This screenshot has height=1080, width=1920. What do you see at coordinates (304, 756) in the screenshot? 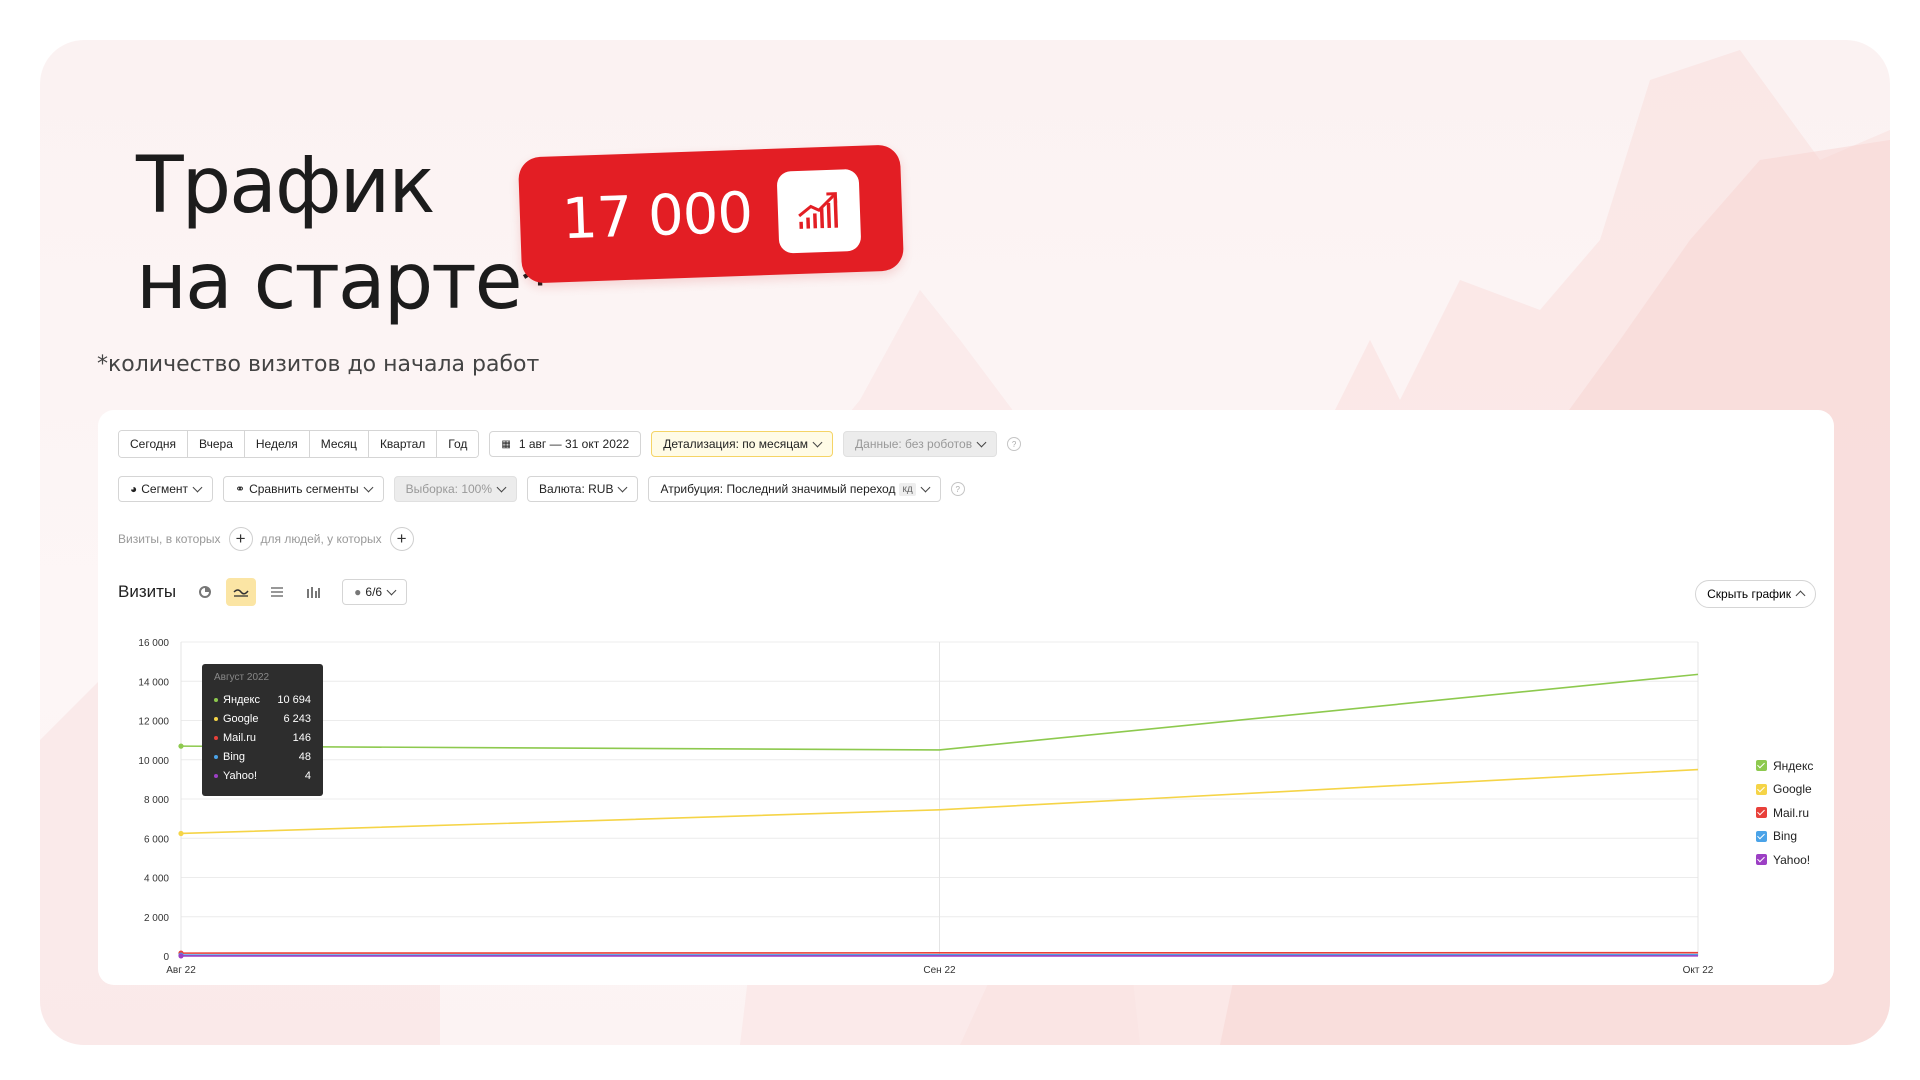
I see `tooltip-series-value: 48` at bounding box center [304, 756].